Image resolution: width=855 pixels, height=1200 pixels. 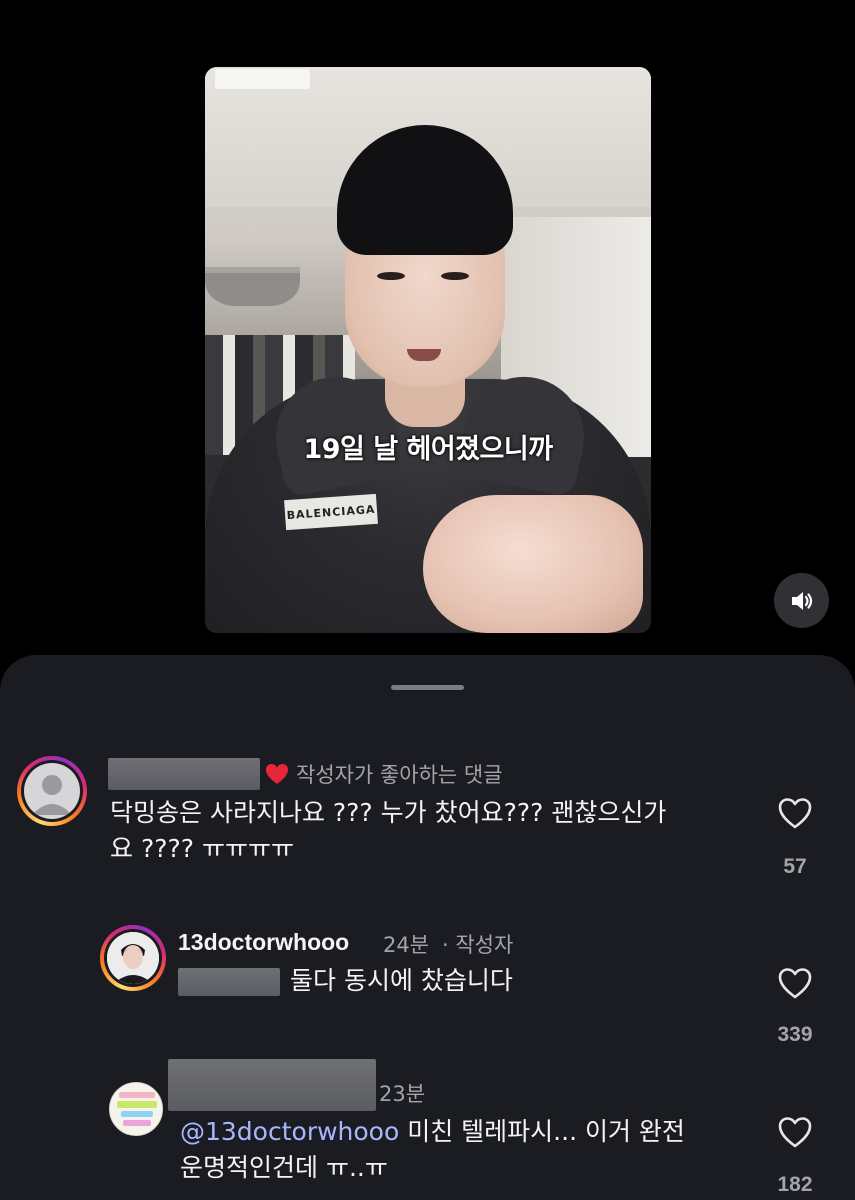 I want to click on reply-text: 둘다 동시에 찼습니다, so click(x=401, y=980).